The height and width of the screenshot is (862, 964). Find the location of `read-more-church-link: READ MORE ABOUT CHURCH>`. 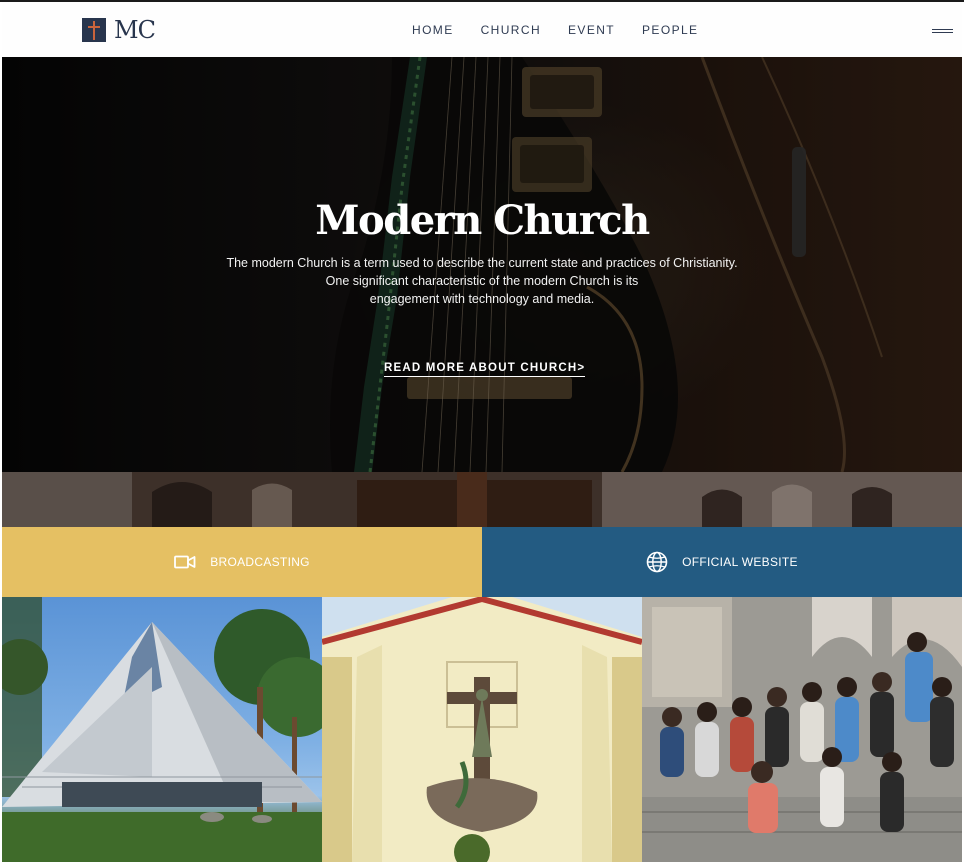

read-more-church-link: READ MORE ABOUT CHURCH> is located at coordinates (485, 369).